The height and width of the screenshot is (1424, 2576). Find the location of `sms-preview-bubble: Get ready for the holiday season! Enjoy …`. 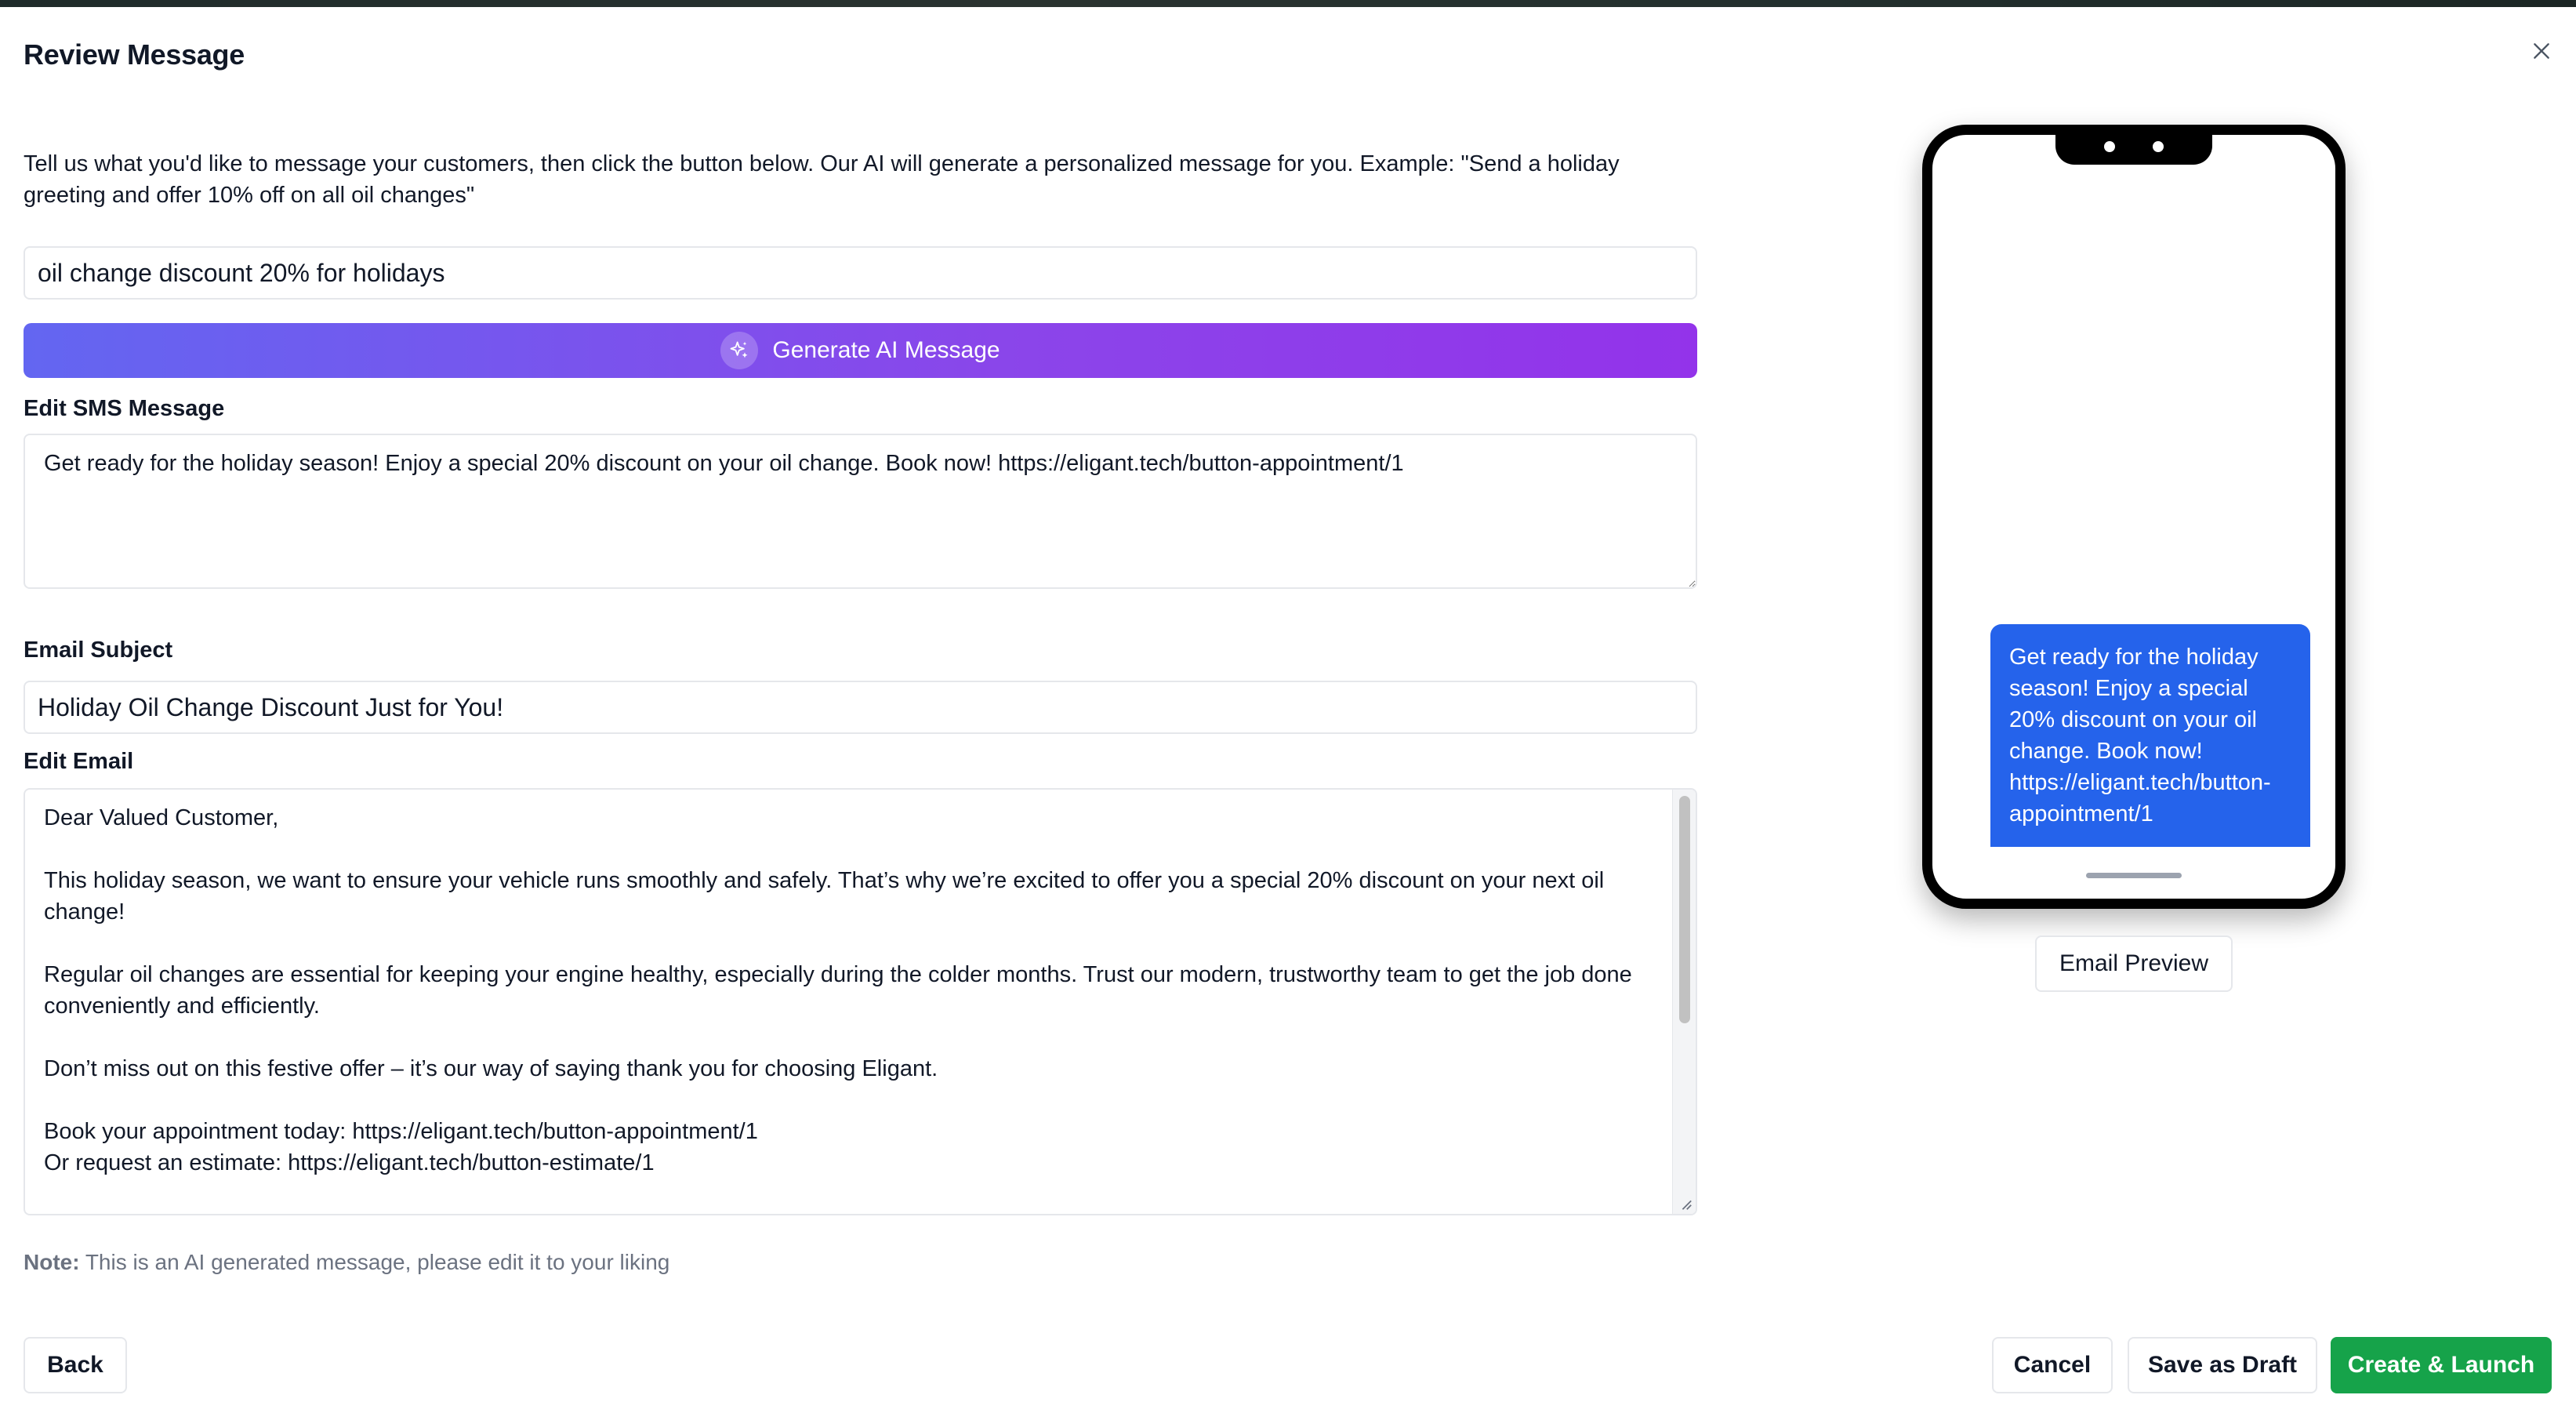

sms-preview-bubble: Get ready for the holiday season! Enjoy … is located at coordinates (2150, 735).